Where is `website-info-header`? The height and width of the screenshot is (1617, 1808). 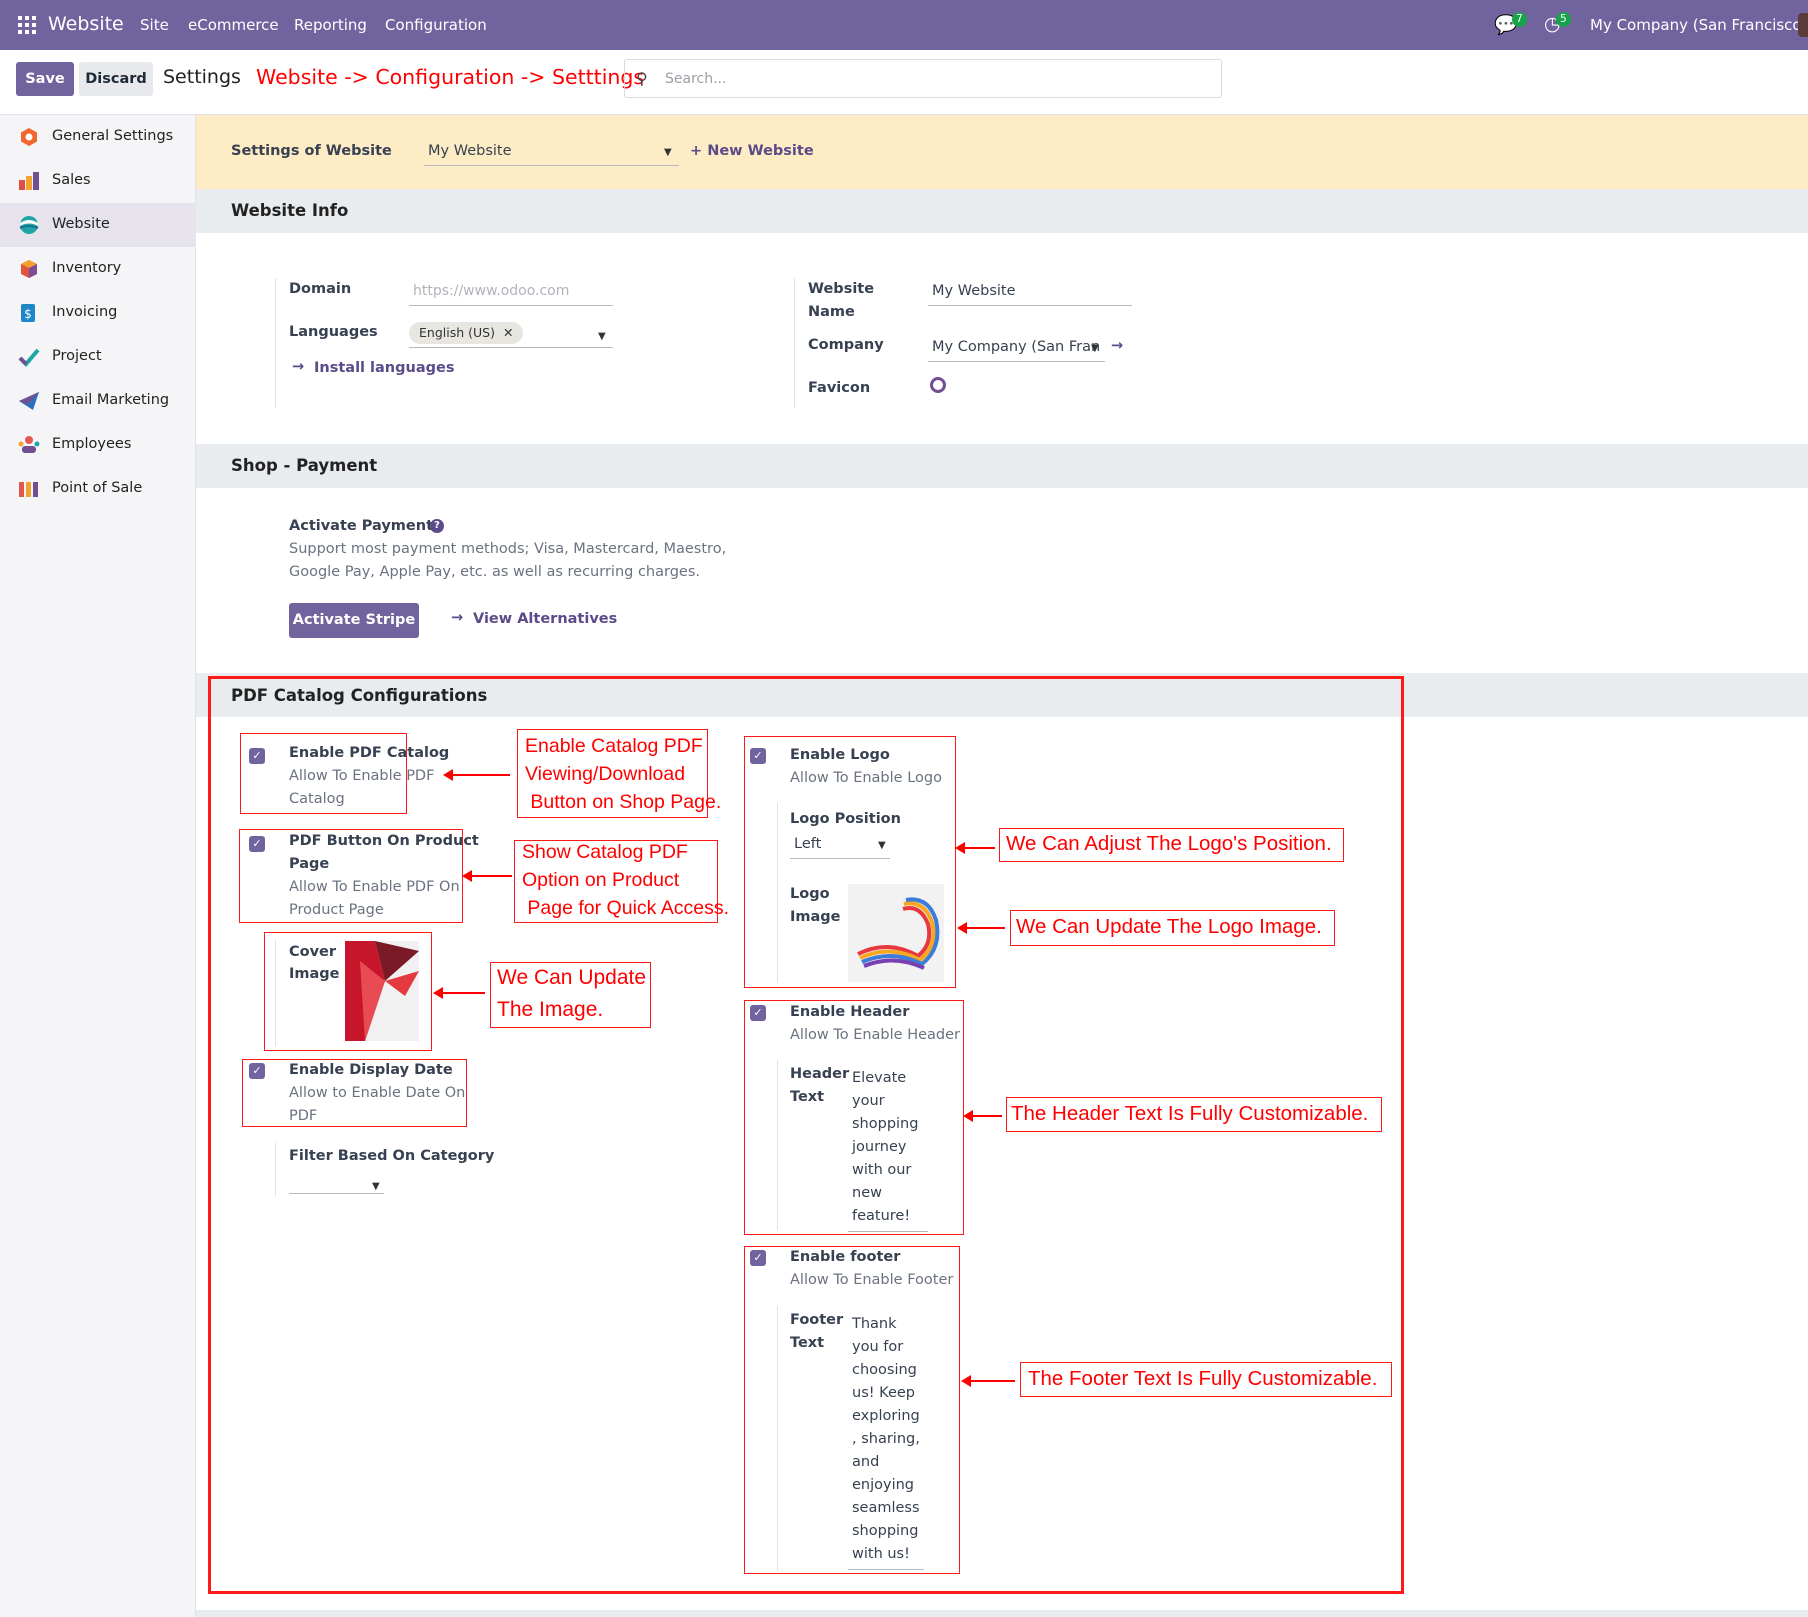
website-info-header is located at coordinates (1002, 211).